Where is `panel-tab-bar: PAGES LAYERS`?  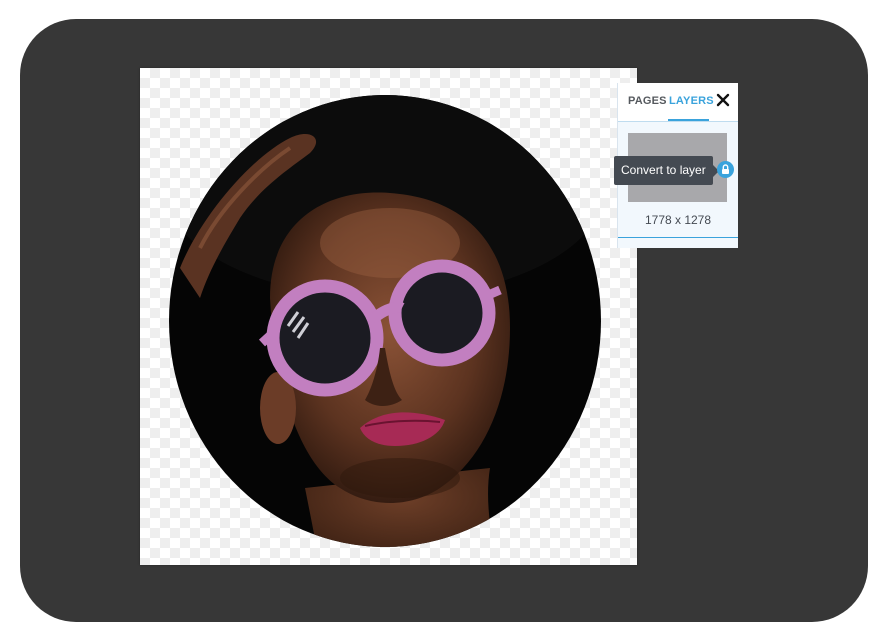 panel-tab-bar: PAGES LAYERS is located at coordinates (678, 102).